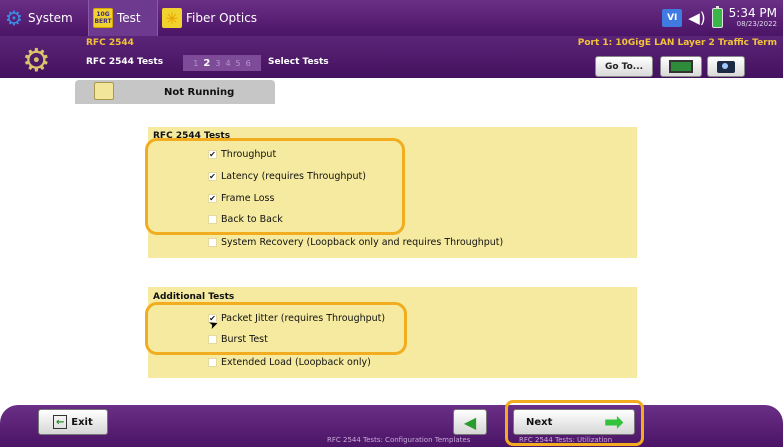 This screenshot has width=783, height=447. I want to click on tab-fiber-optics-label: Fiber Optics, so click(222, 18).